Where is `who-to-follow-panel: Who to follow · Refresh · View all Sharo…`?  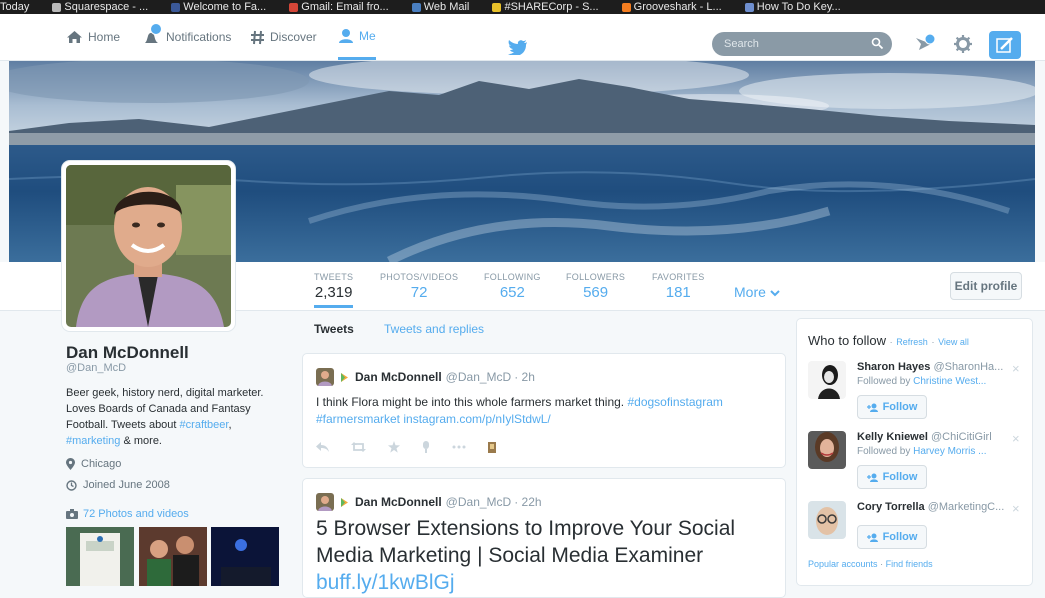 who-to-follow-panel: Who to follow · Refresh · View all Sharo… is located at coordinates (914, 452).